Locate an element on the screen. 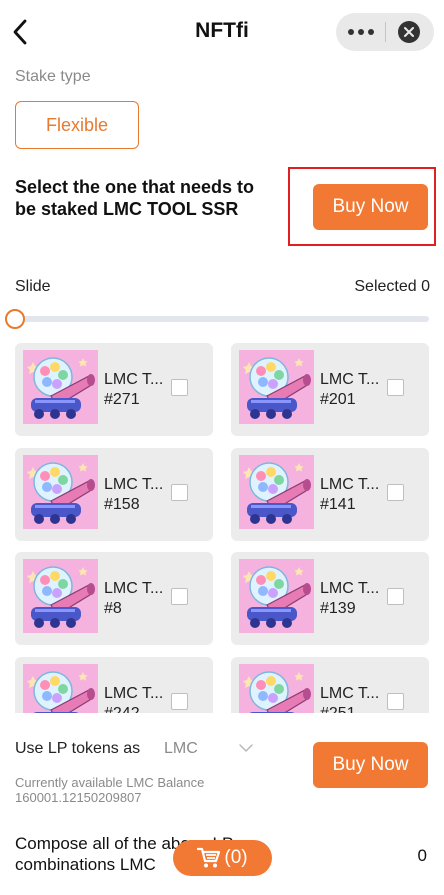 The image size is (444, 895). lp-tokens-label: Use LP tokens as is located at coordinates (78, 748).